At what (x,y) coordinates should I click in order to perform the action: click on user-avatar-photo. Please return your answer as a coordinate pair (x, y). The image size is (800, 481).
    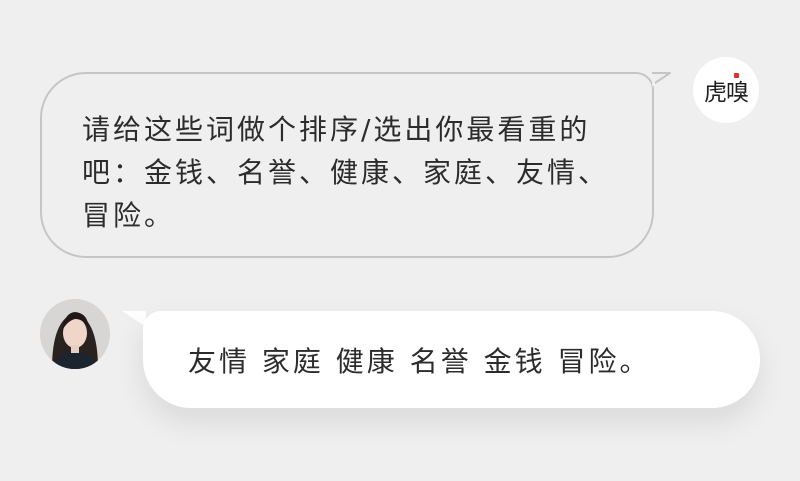
    Looking at the image, I should click on (75, 334).